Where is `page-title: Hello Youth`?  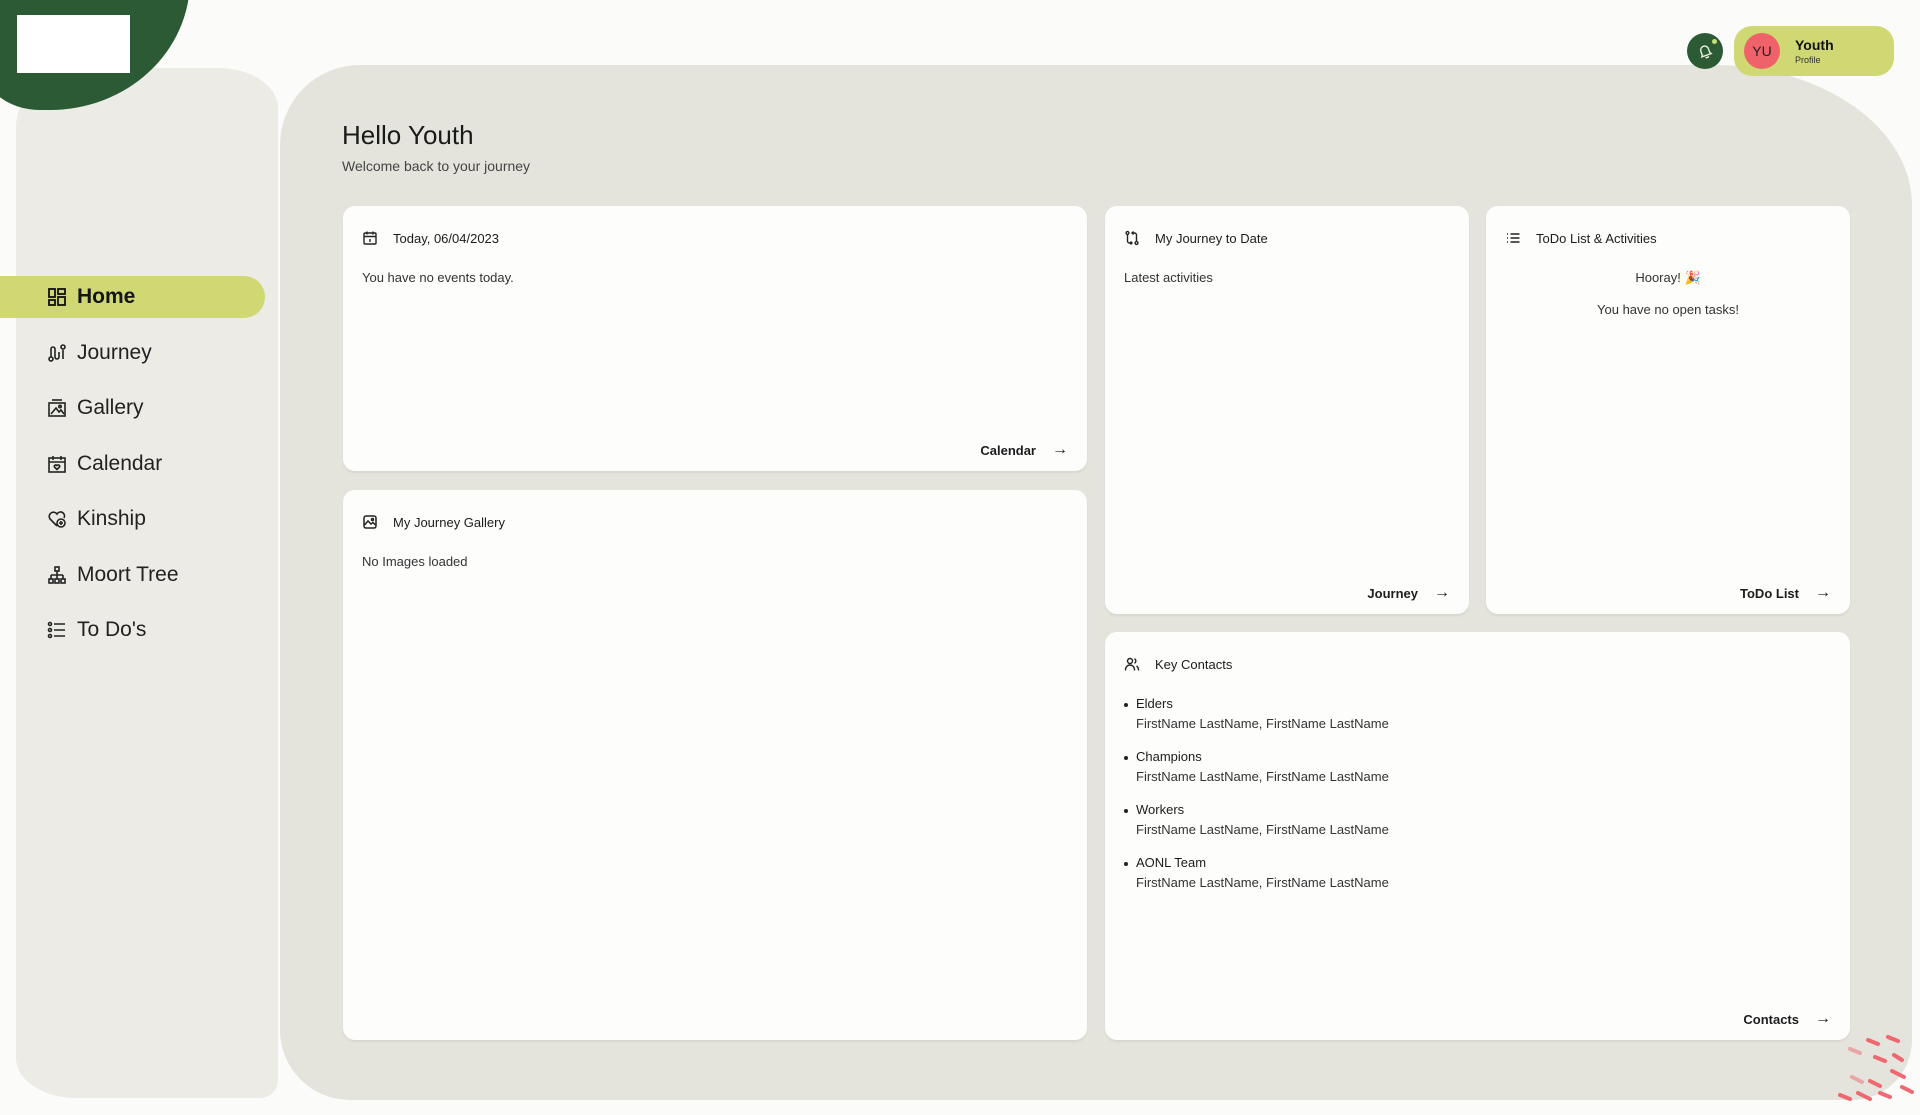
page-title: Hello Youth is located at coordinates (408, 135).